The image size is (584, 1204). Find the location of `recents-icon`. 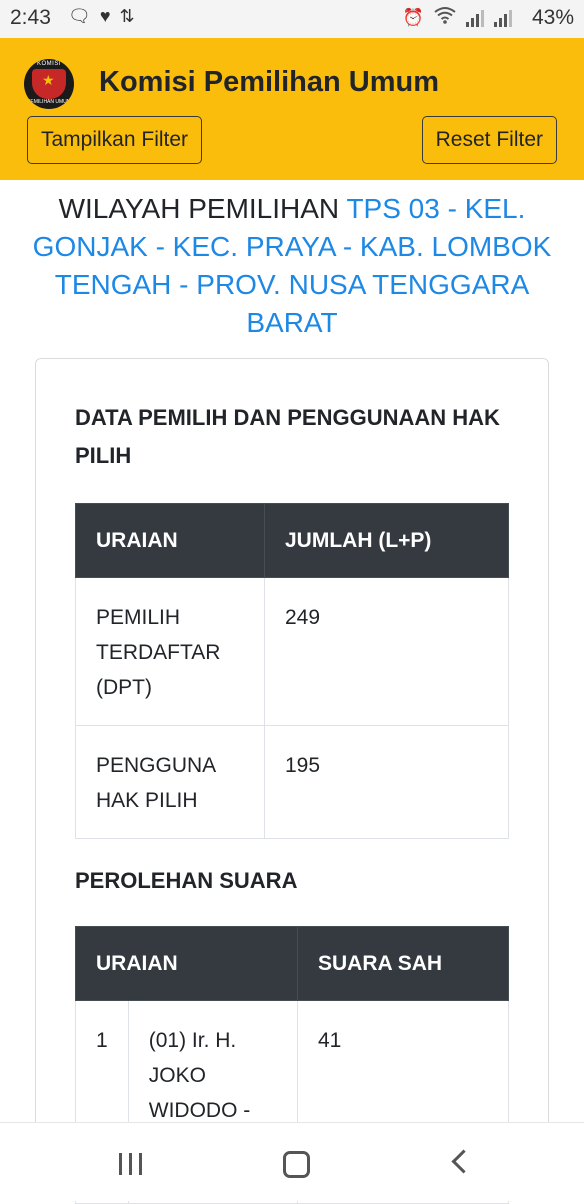

recents-icon is located at coordinates (130, 1164).